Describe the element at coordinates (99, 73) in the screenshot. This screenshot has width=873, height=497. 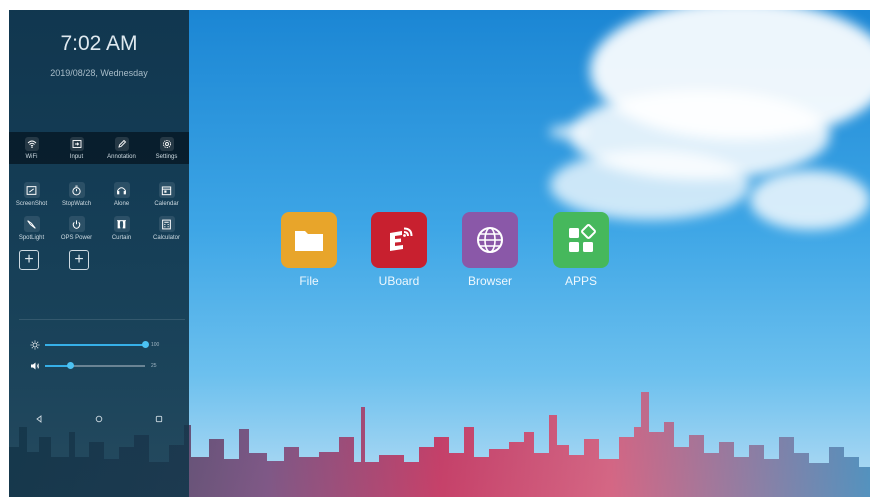
I see `clock-date: 2019/08/28, Wednesday` at that location.